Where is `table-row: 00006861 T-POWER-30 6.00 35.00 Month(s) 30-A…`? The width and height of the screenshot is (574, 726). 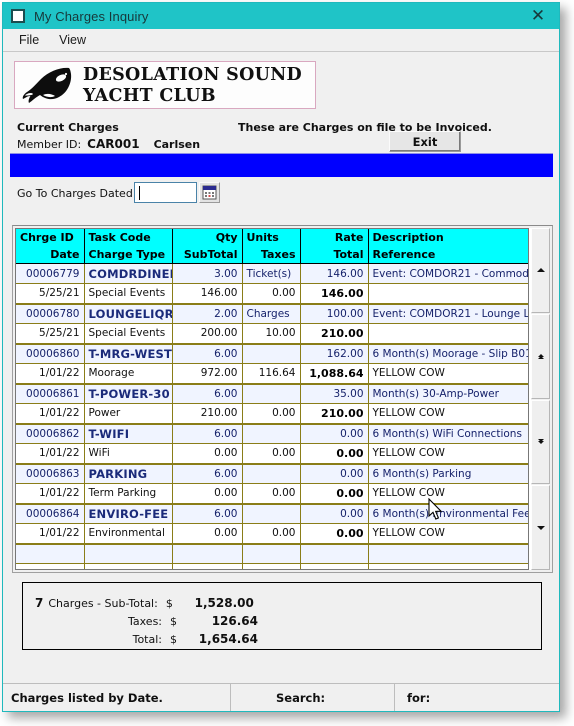
table-row: 00006861 T-POWER-30 6.00 35.00 Month(s) 30-A… is located at coordinates (272, 393).